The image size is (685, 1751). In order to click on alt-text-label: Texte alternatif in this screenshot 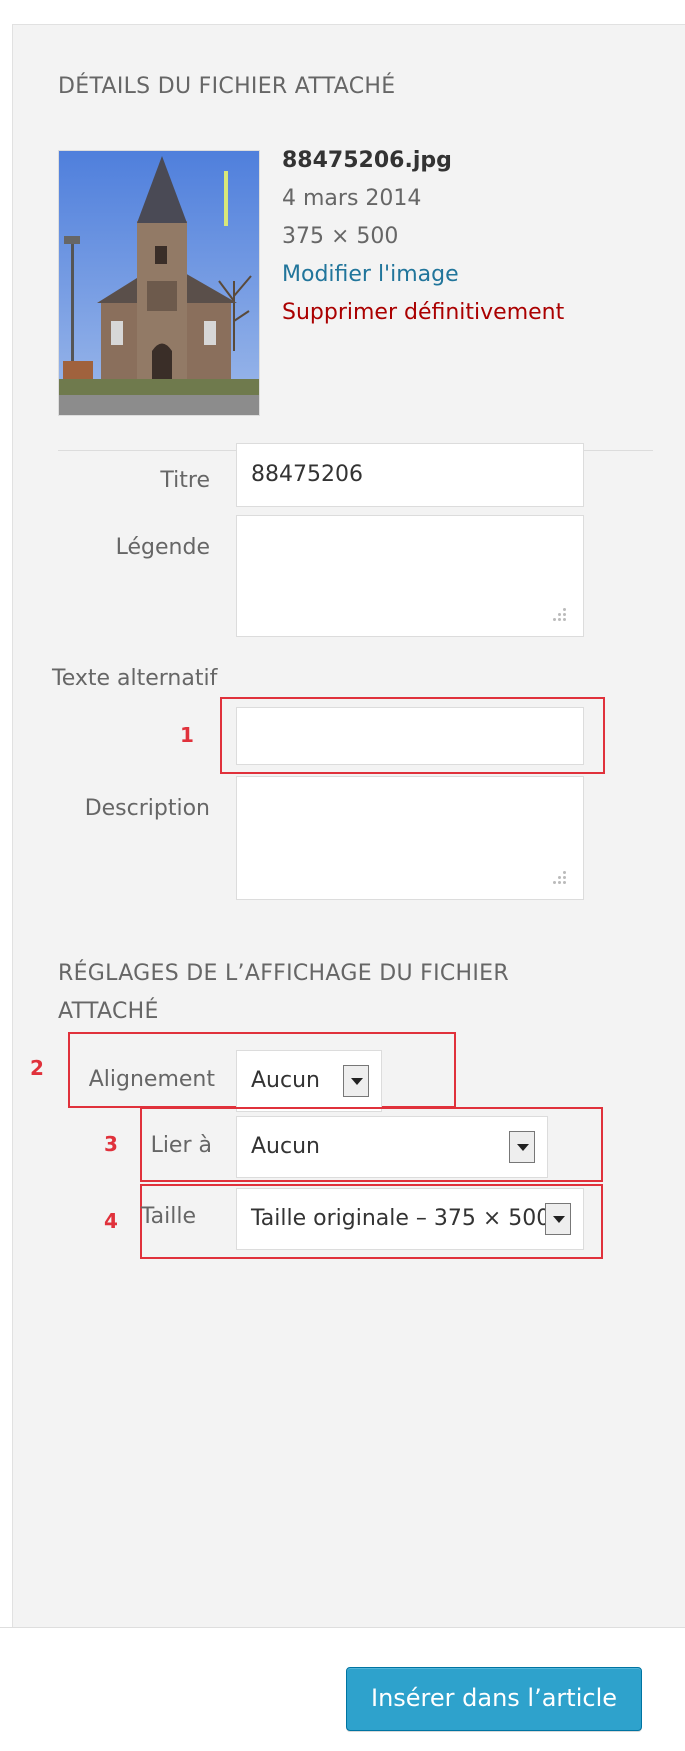, I will do `click(135, 678)`.